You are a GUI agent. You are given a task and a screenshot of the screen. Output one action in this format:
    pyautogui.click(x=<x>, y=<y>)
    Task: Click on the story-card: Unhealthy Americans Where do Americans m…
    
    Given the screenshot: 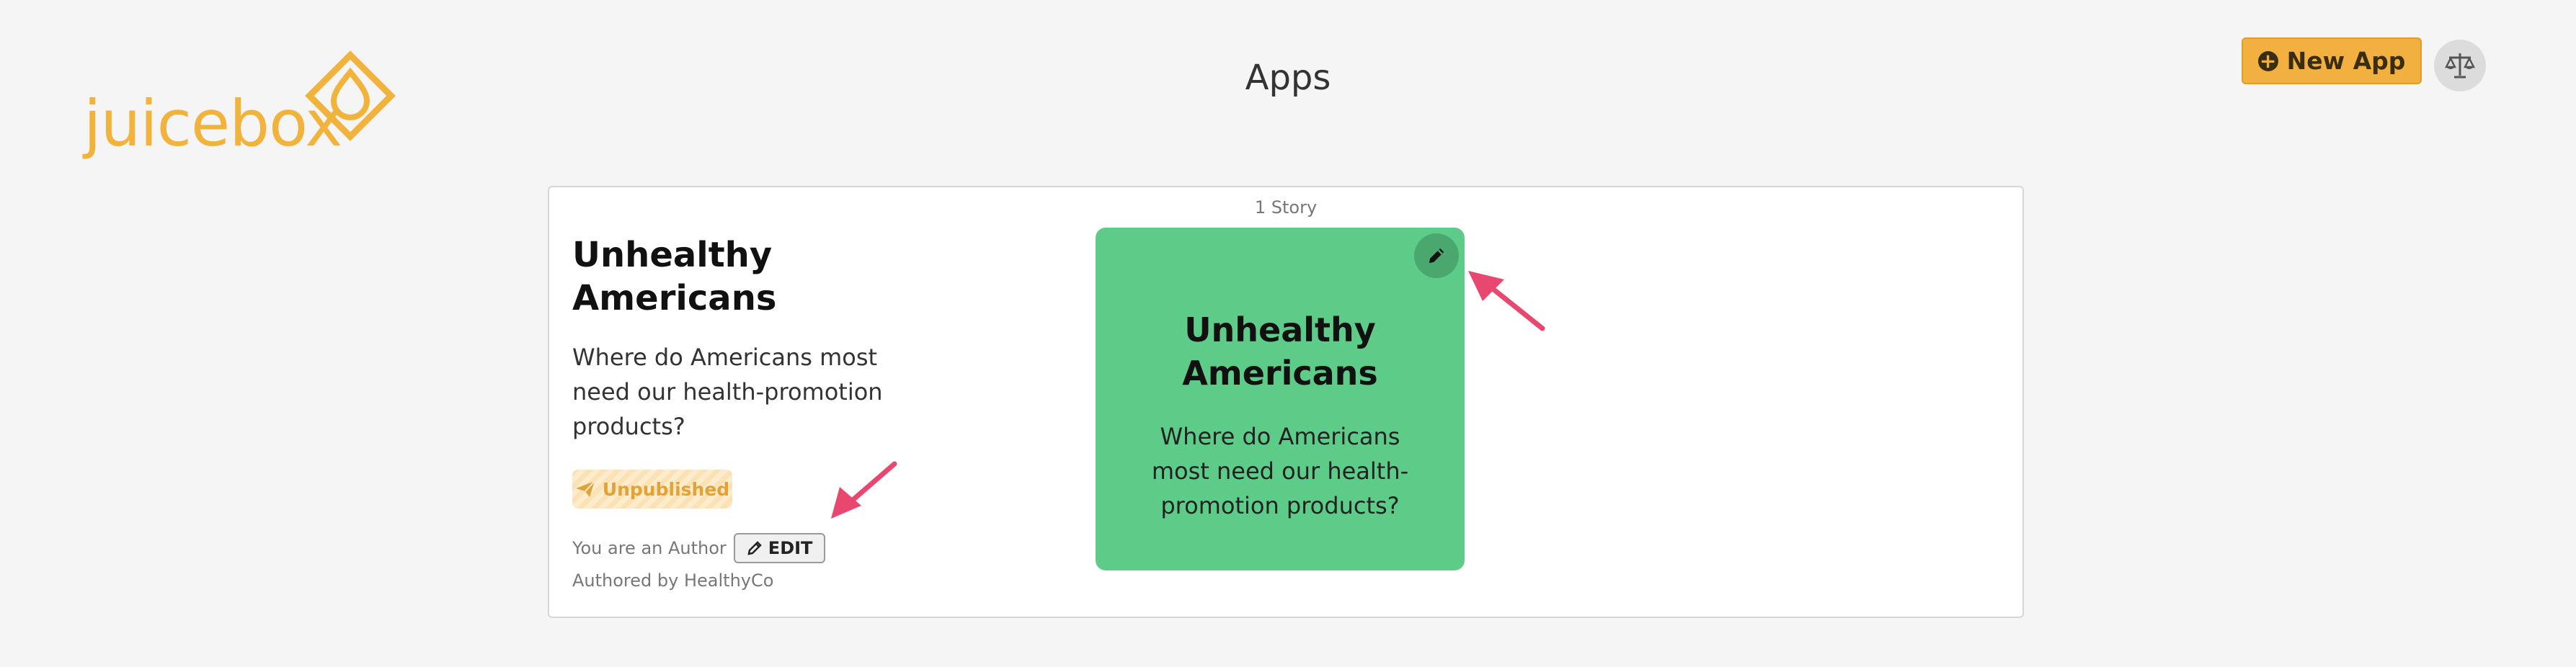 What is the action you would take?
    pyautogui.click(x=1280, y=399)
    